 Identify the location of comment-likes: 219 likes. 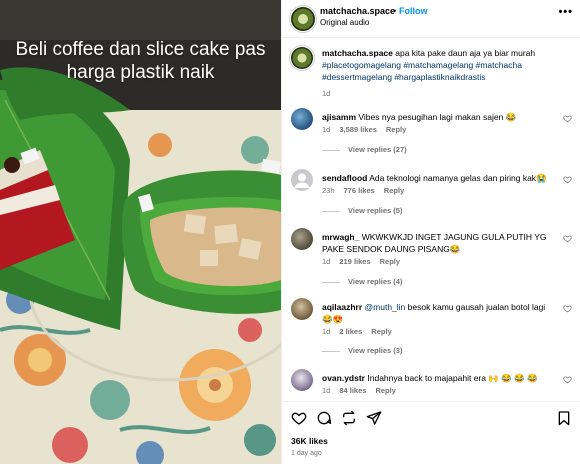
(354, 261).